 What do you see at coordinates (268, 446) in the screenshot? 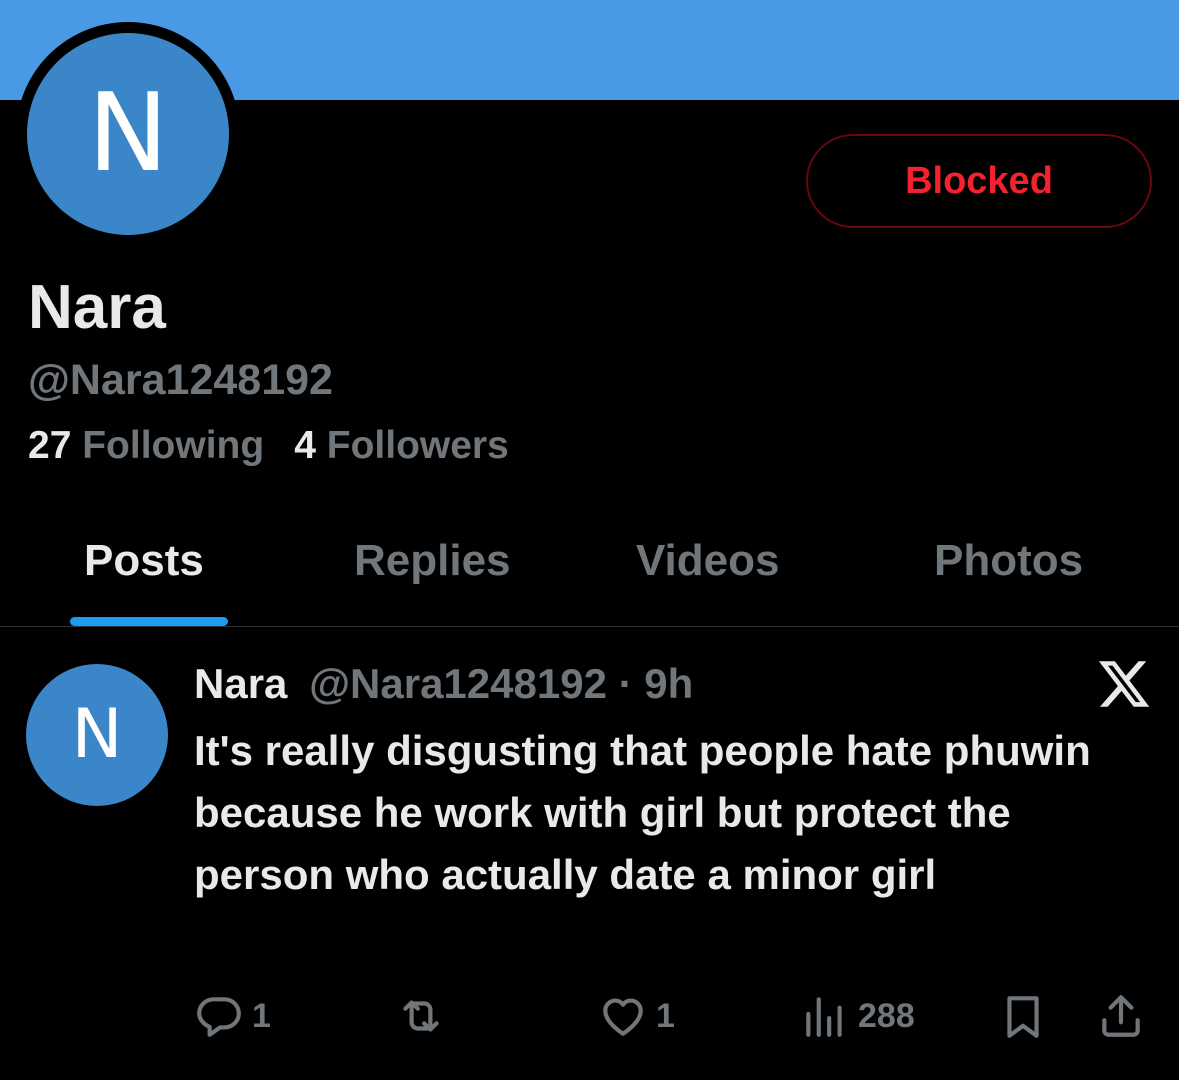
I see `profile-stats: 27 Following 4 Followers` at bounding box center [268, 446].